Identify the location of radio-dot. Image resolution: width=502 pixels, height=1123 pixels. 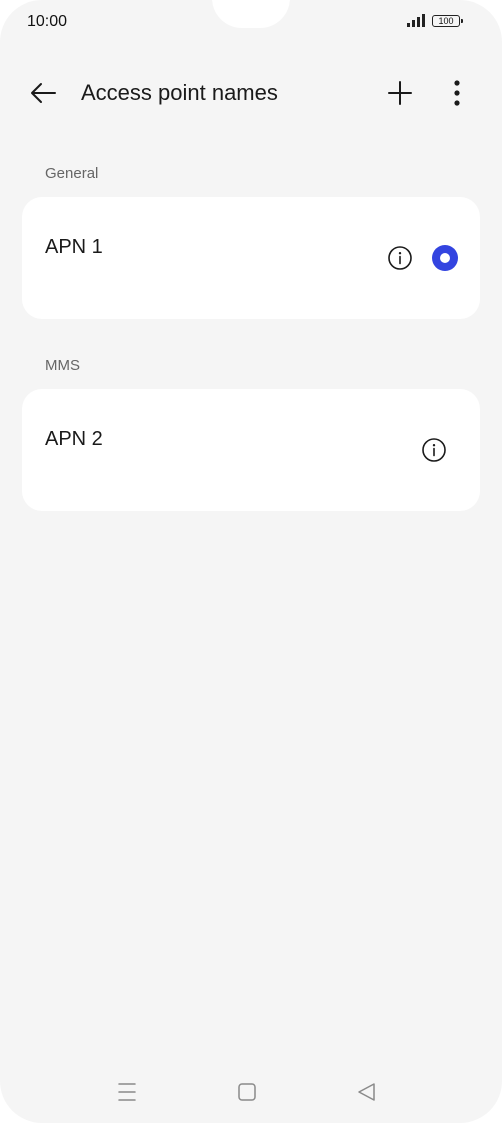
(445, 258).